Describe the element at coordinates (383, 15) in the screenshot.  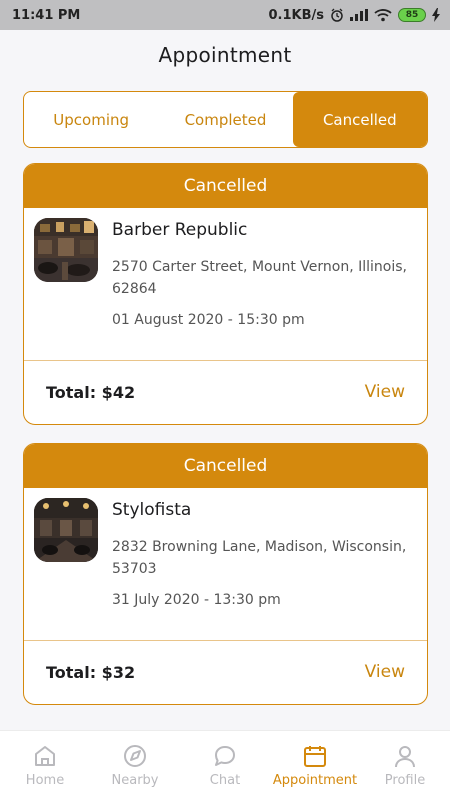
I see `wifi-icon` at that location.